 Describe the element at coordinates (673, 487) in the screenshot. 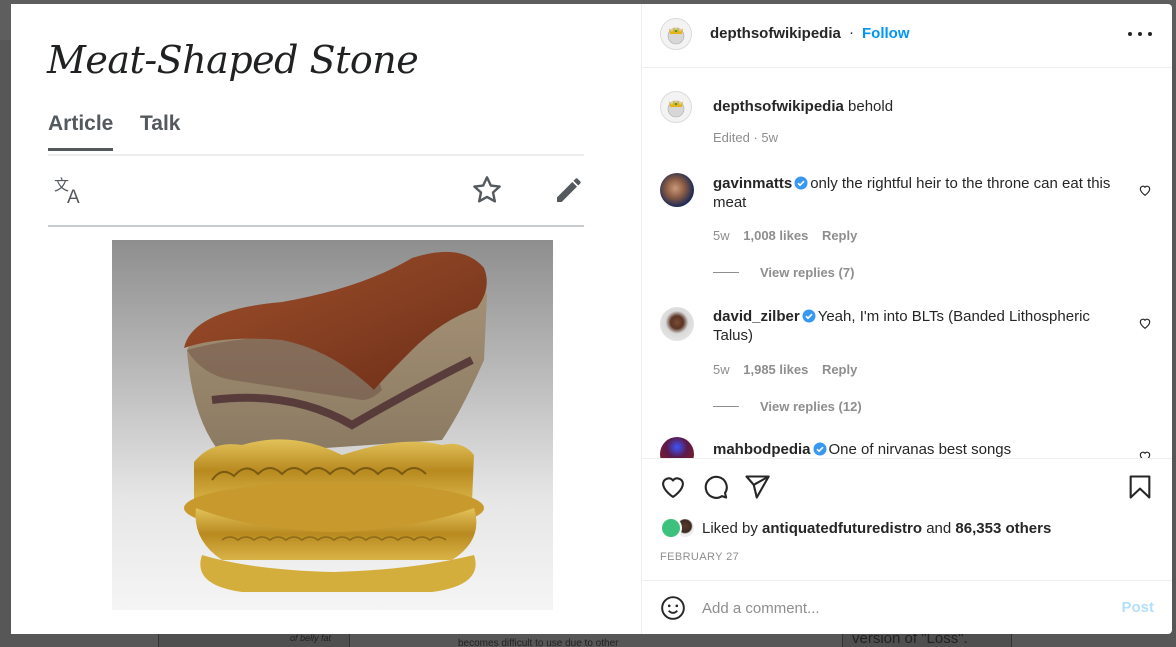

I see `like-heart-icon` at that location.